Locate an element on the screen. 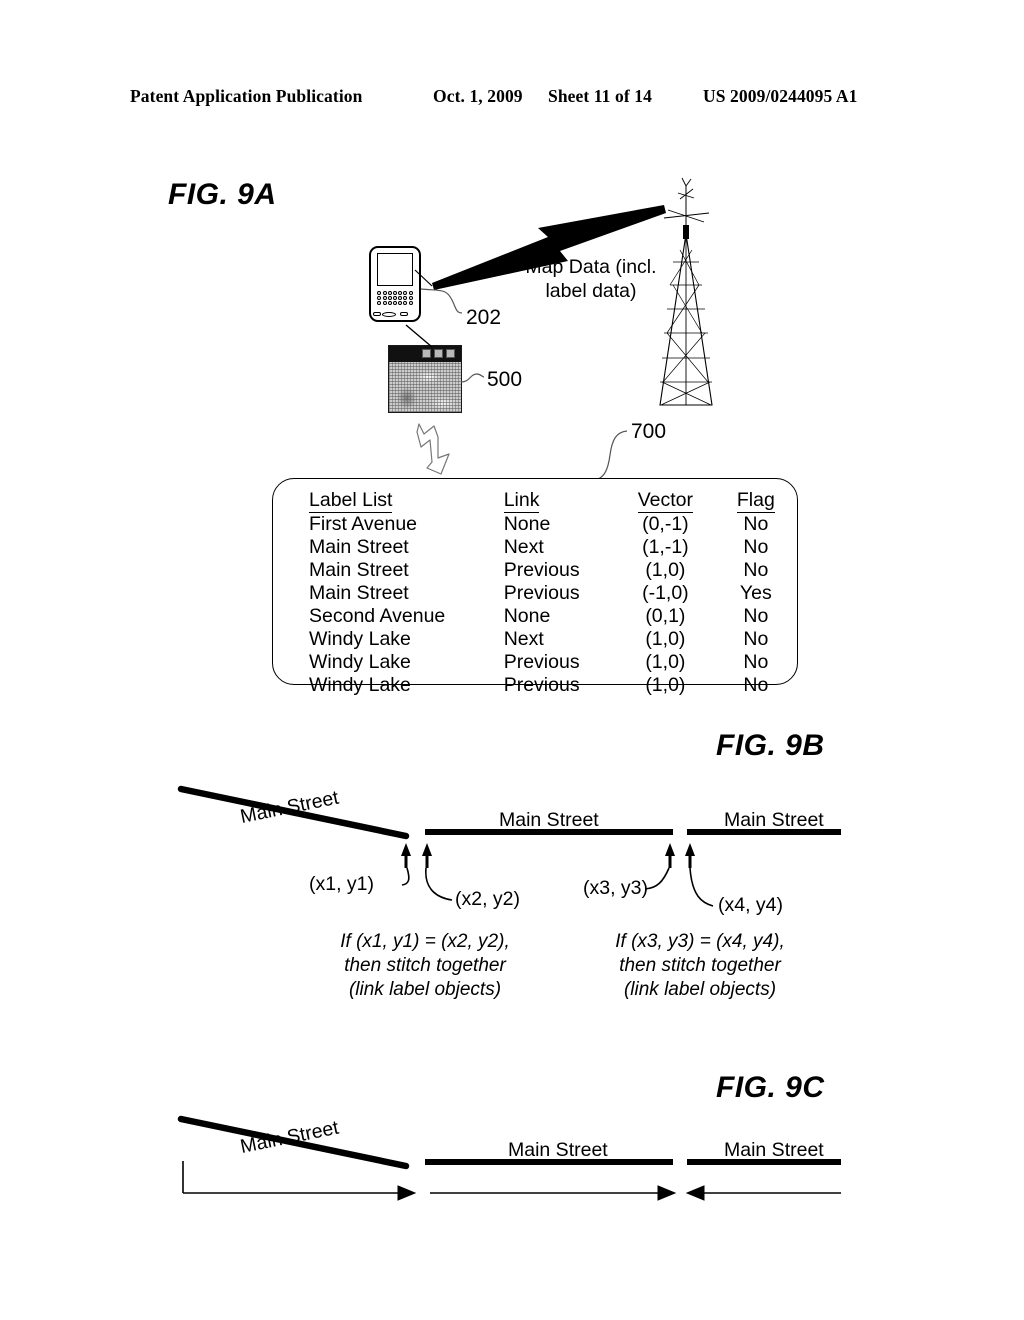 The width and height of the screenshot is (1024, 1320). handheld-device-illustration is located at coordinates (396, 285).